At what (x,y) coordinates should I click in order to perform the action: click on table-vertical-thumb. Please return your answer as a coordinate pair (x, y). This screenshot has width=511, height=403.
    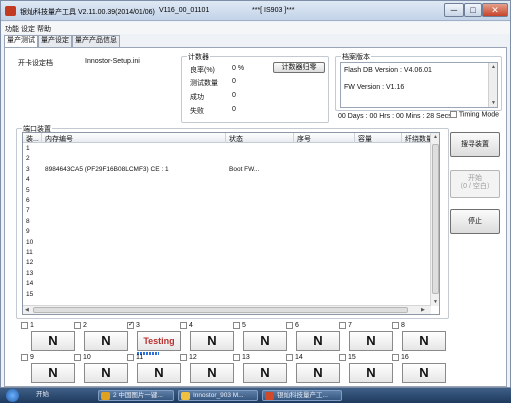
    Looking at the image, I should click on (435, 219).